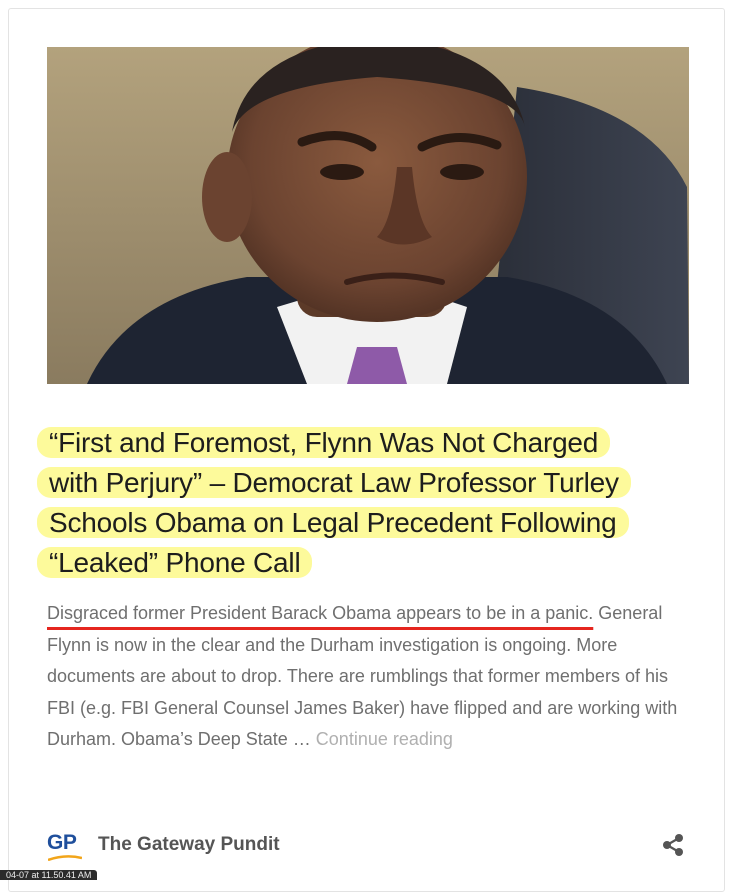  Describe the element at coordinates (175, 562) in the screenshot. I see `headline-line-4: “Leaked” Phone Call` at that location.